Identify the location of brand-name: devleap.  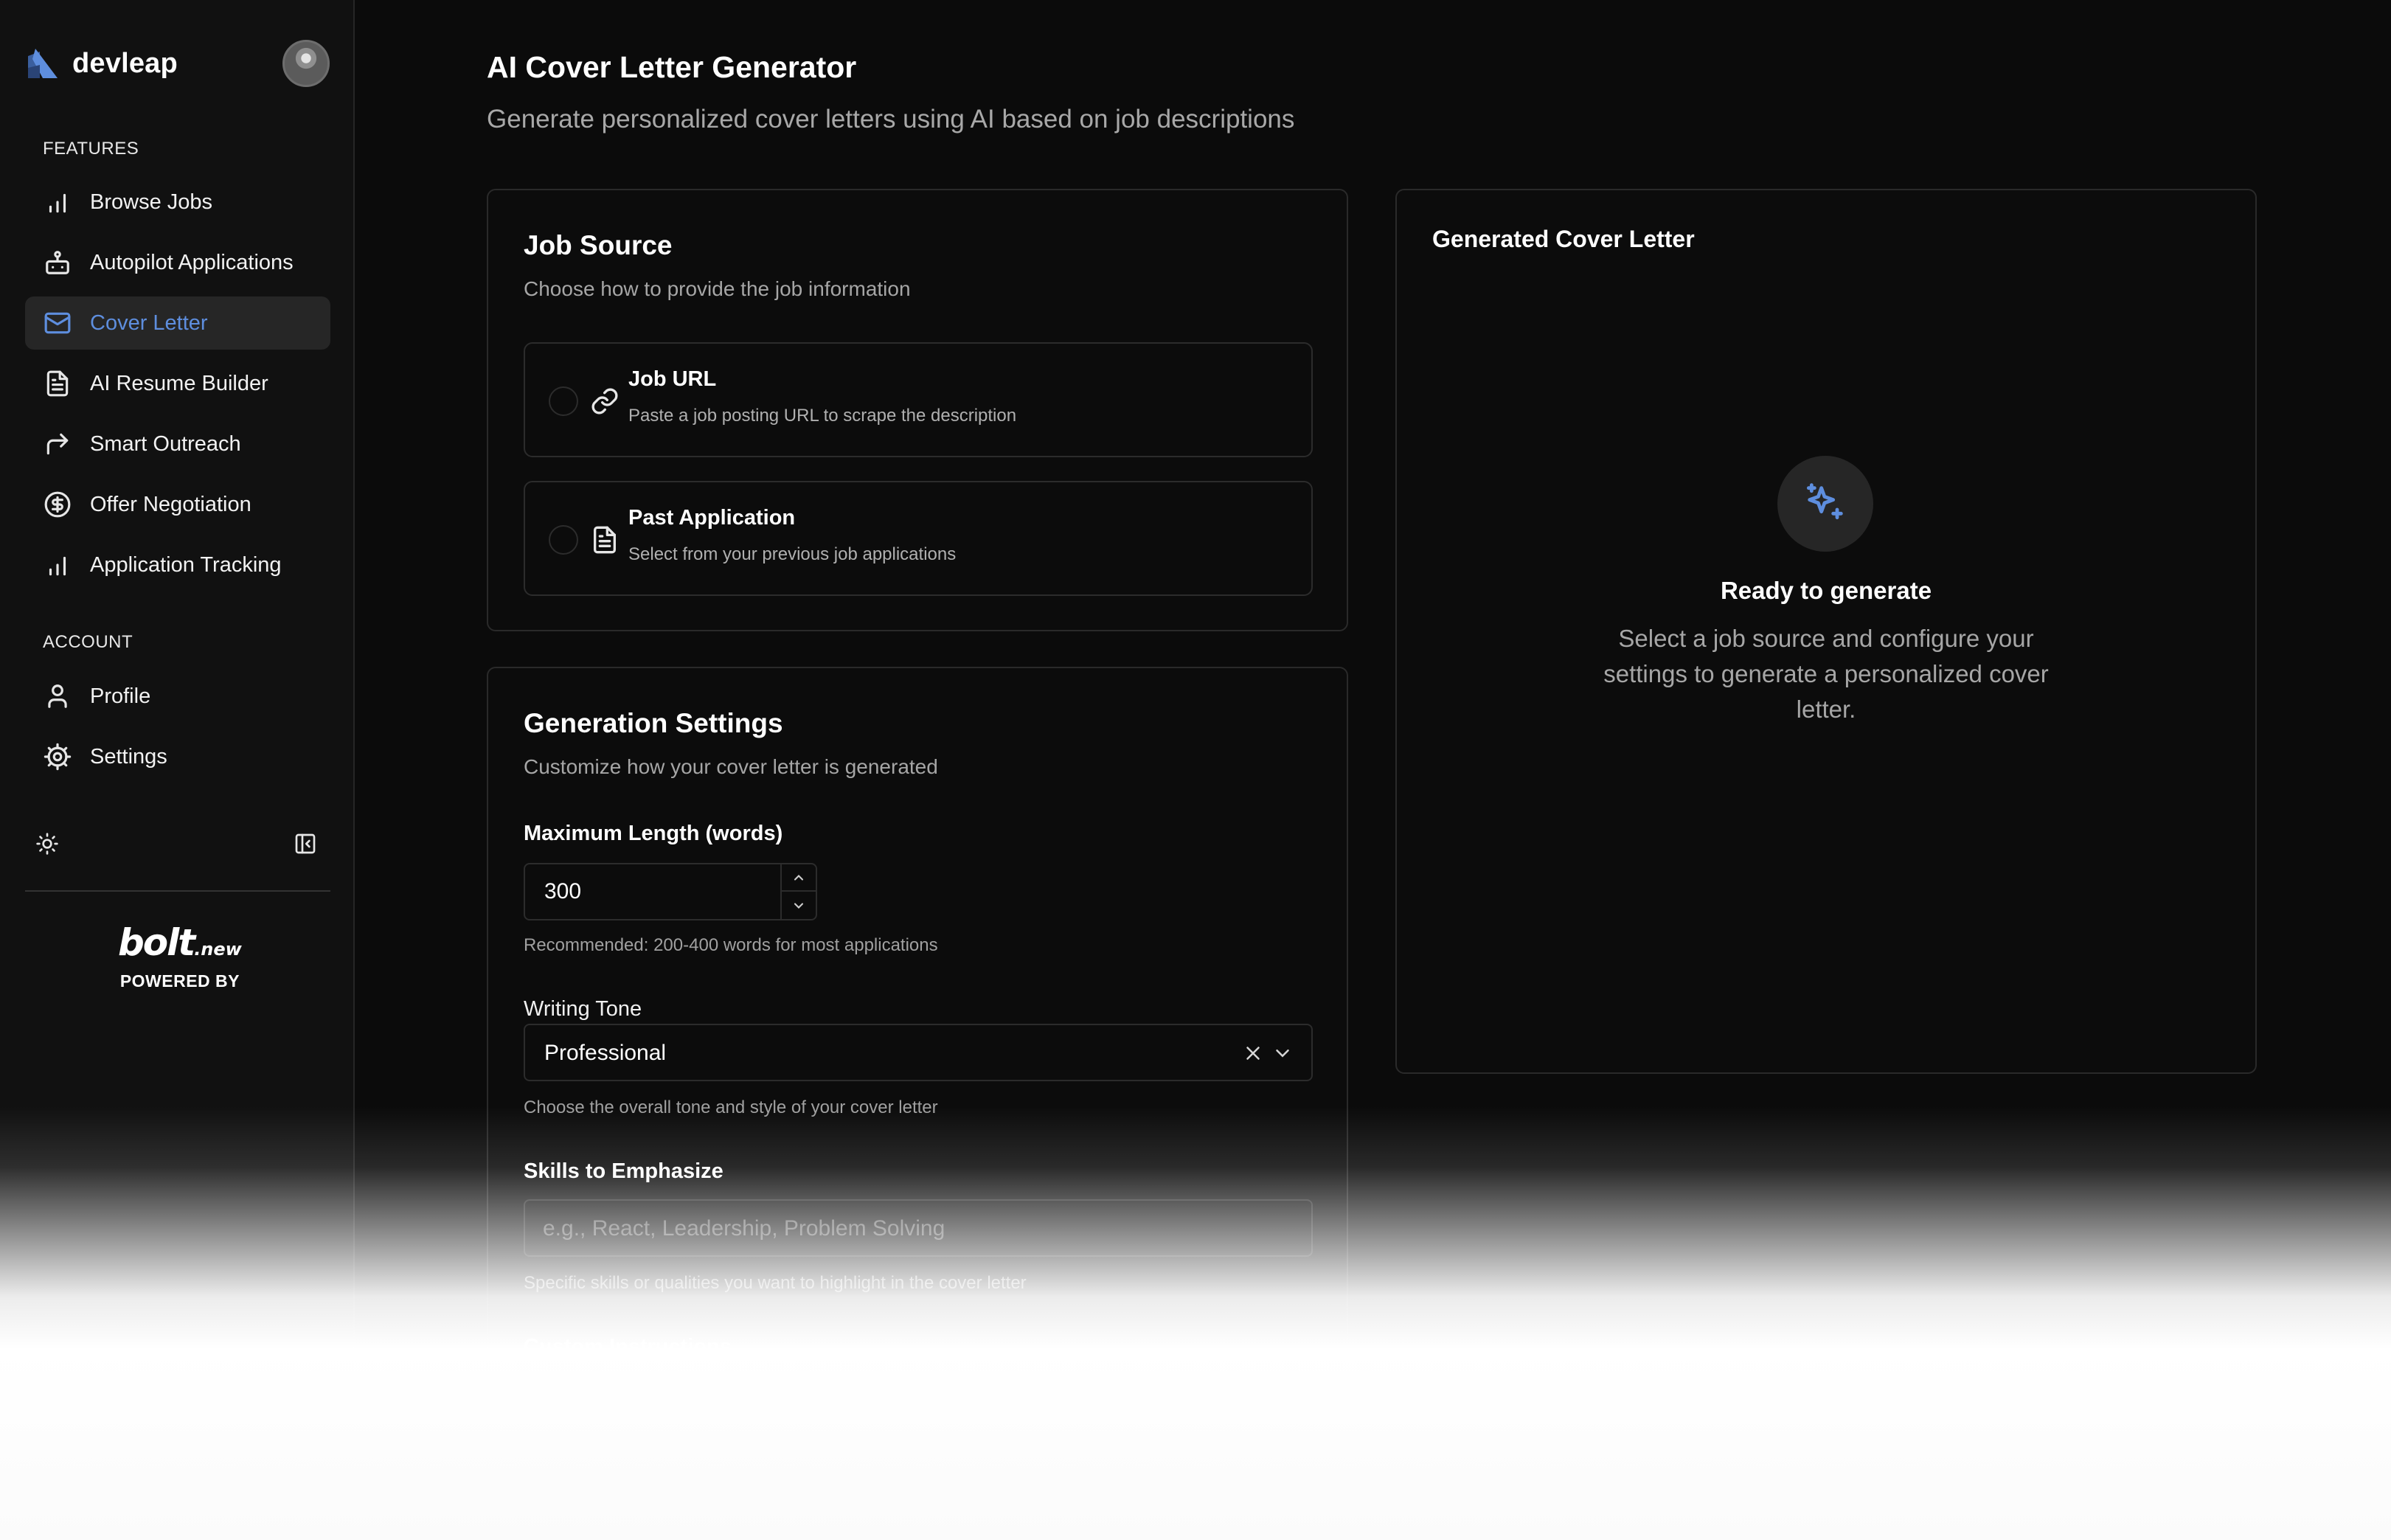
(125, 63).